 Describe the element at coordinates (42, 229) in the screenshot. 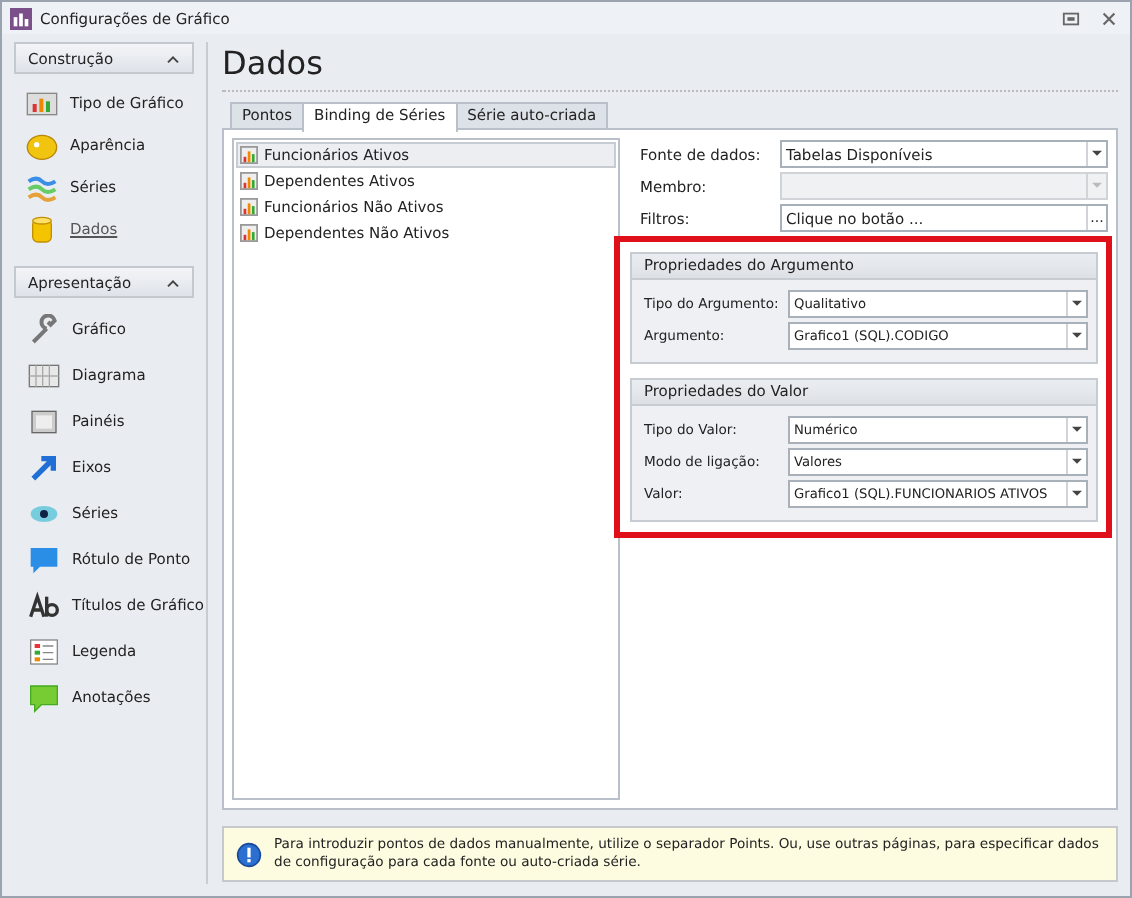

I see `cylinder-icon` at that location.